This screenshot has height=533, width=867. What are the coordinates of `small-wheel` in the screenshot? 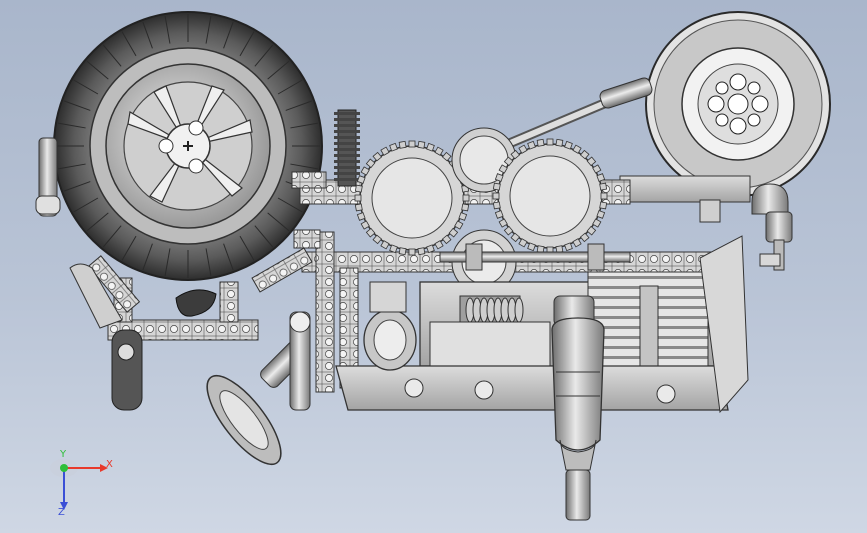 It's located at (738, 104).